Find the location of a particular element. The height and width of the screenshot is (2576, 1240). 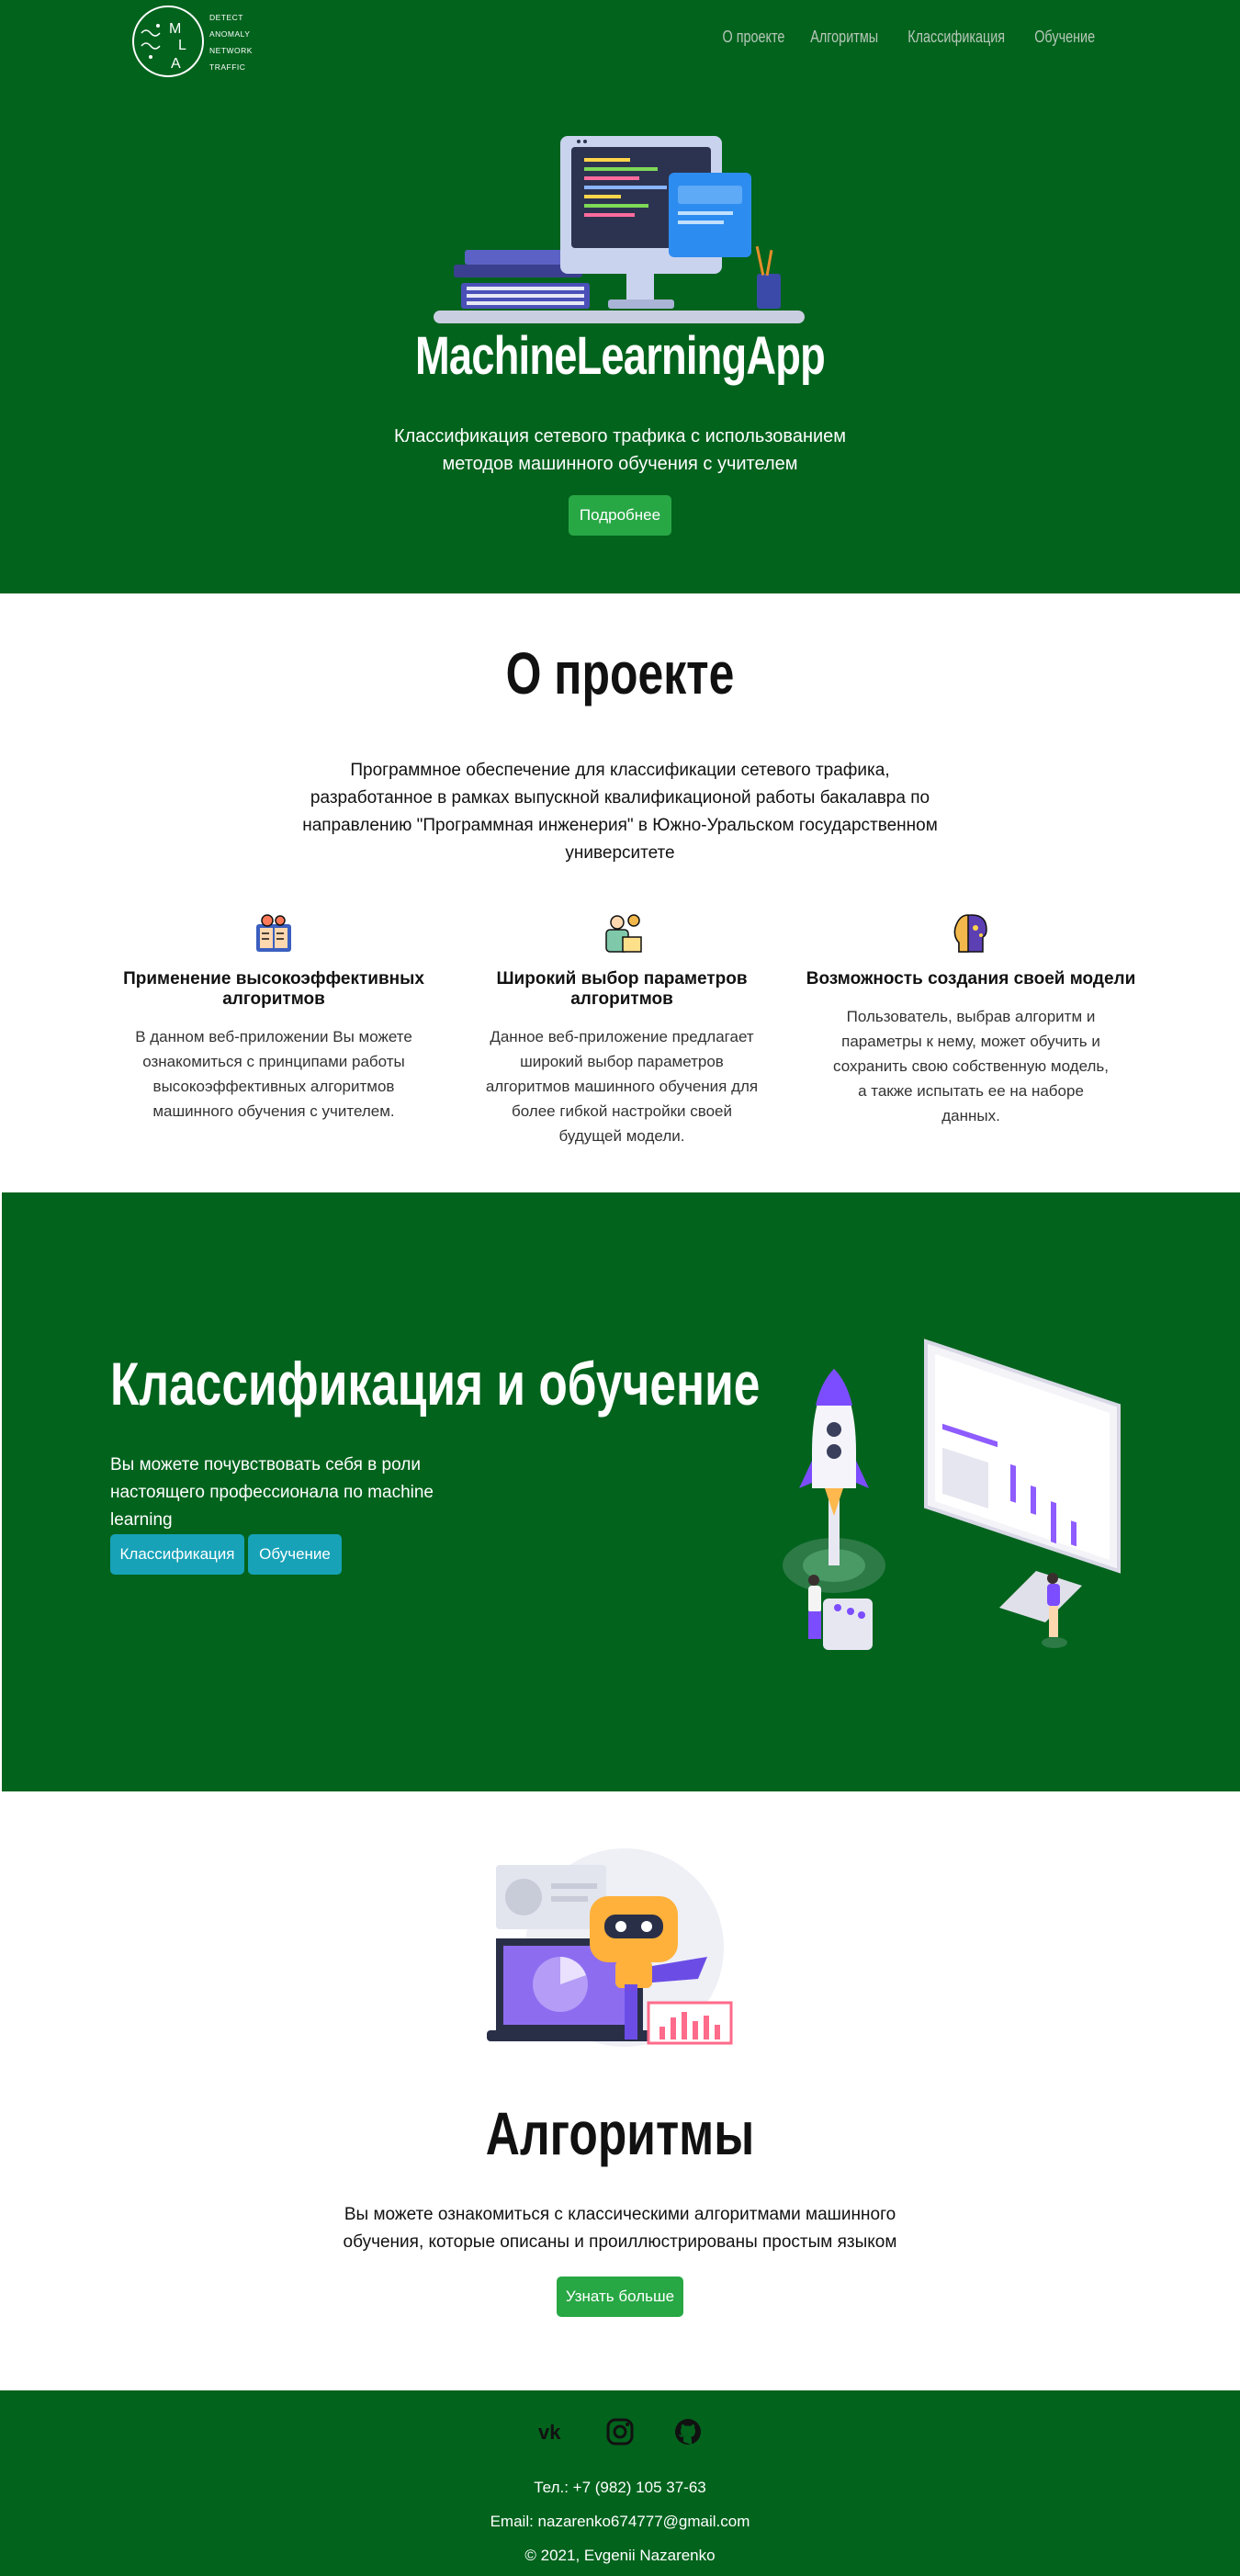

vk-icon: vk is located at coordinates (552, 2431).